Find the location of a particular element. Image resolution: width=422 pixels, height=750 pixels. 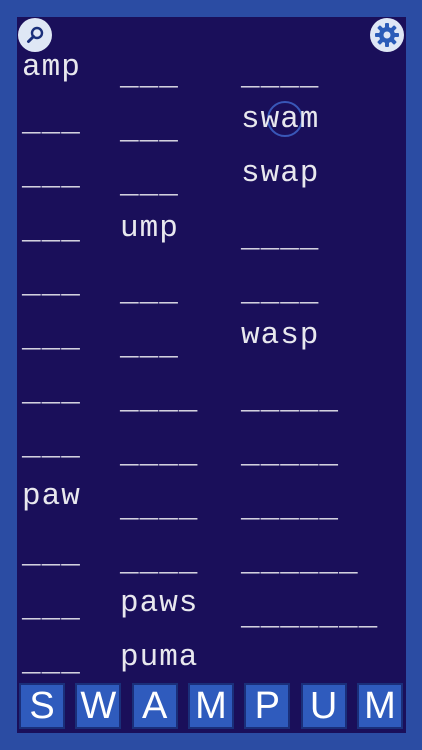

search-button is located at coordinates (35, 35).